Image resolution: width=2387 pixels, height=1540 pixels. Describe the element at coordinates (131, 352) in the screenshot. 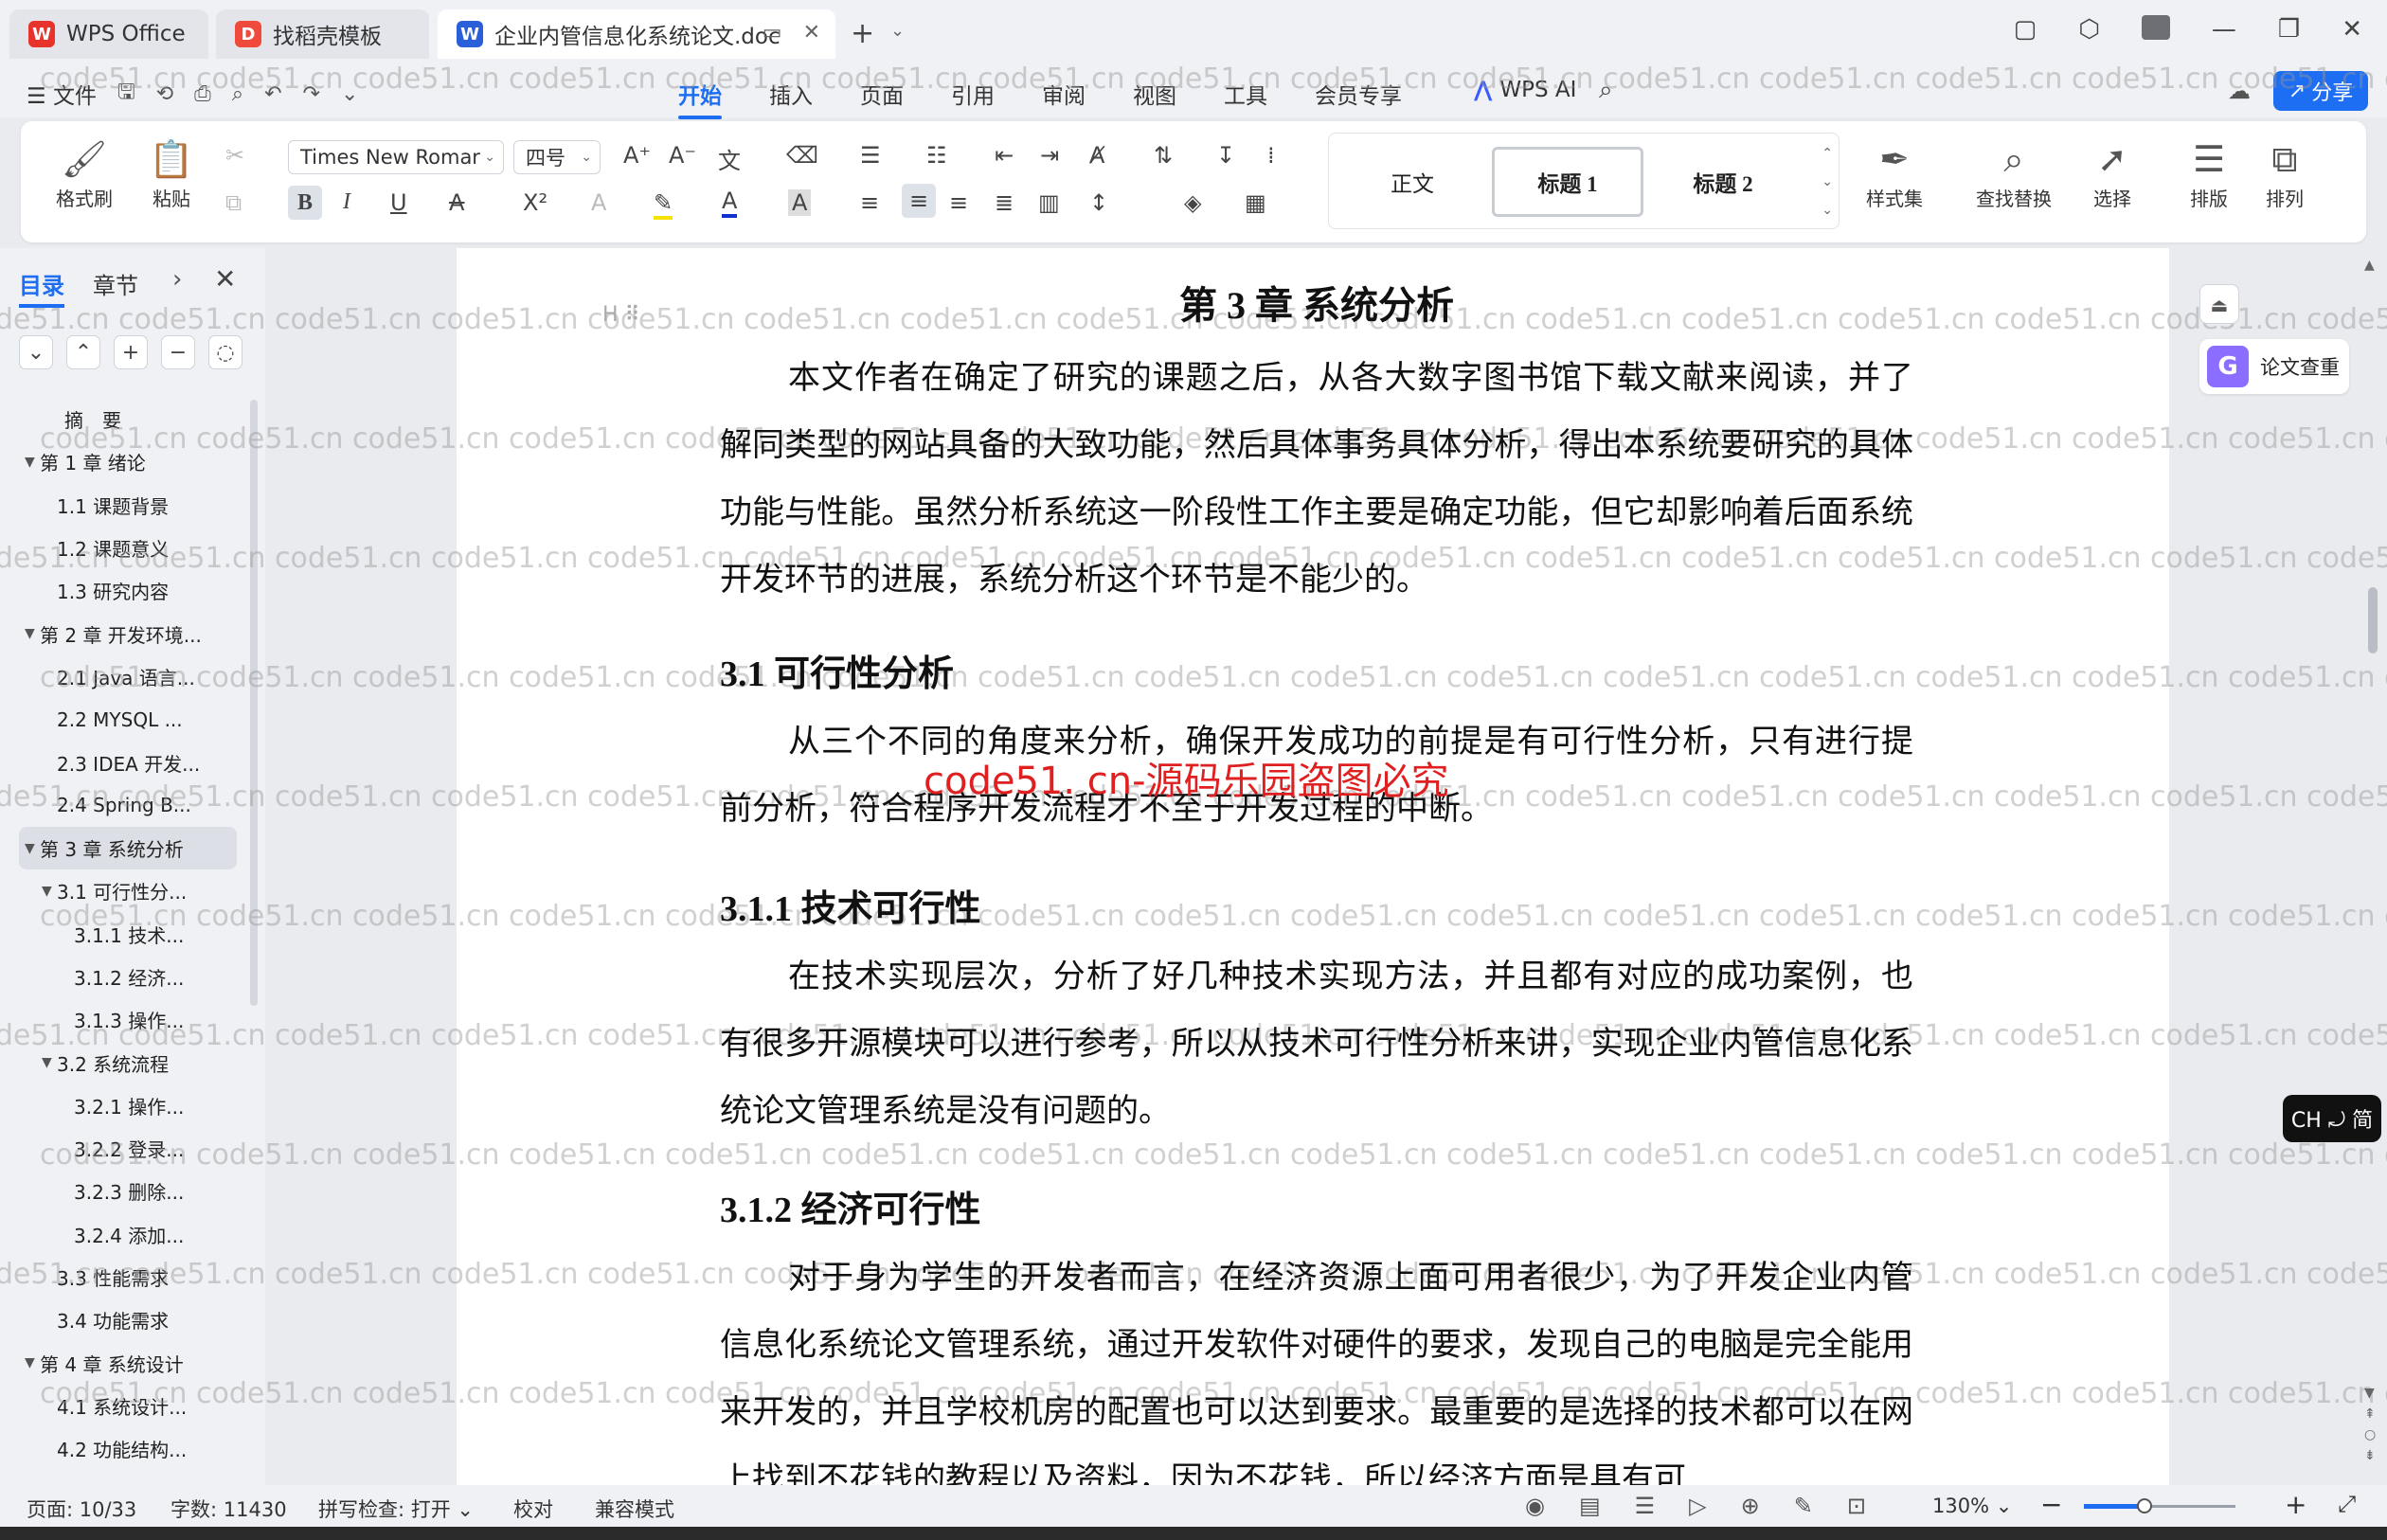

I see `add-icon: +` at that location.